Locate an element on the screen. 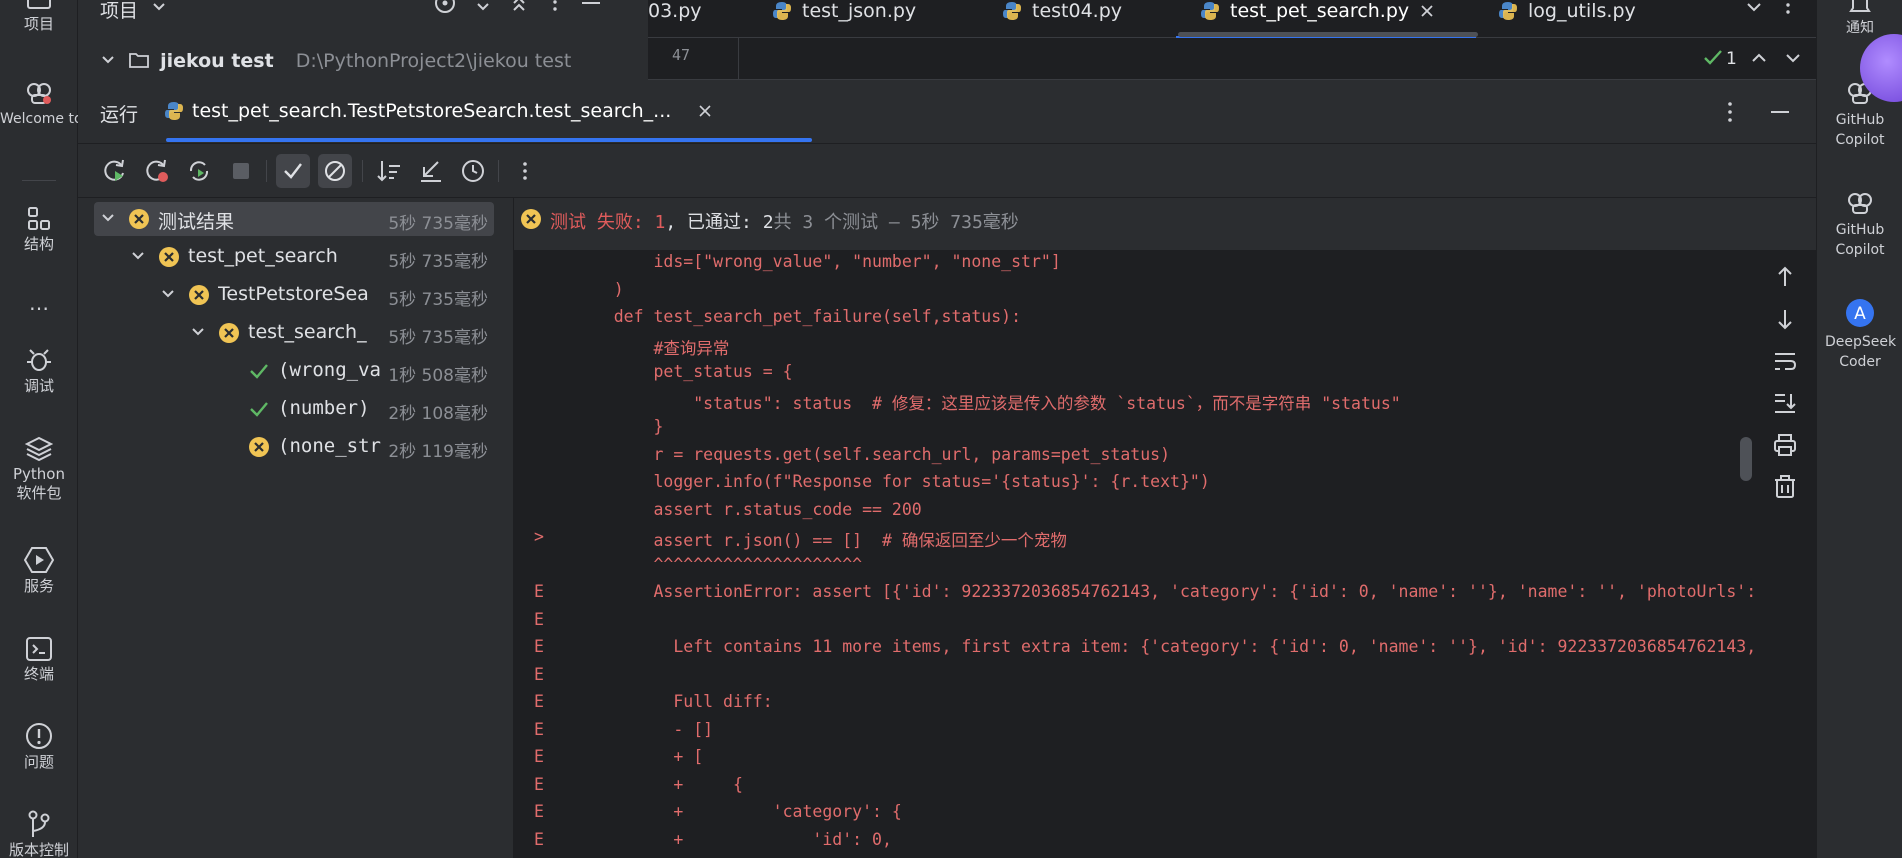 The width and height of the screenshot is (1902, 858). previous-highlight-icon is located at coordinates (1759, 58).